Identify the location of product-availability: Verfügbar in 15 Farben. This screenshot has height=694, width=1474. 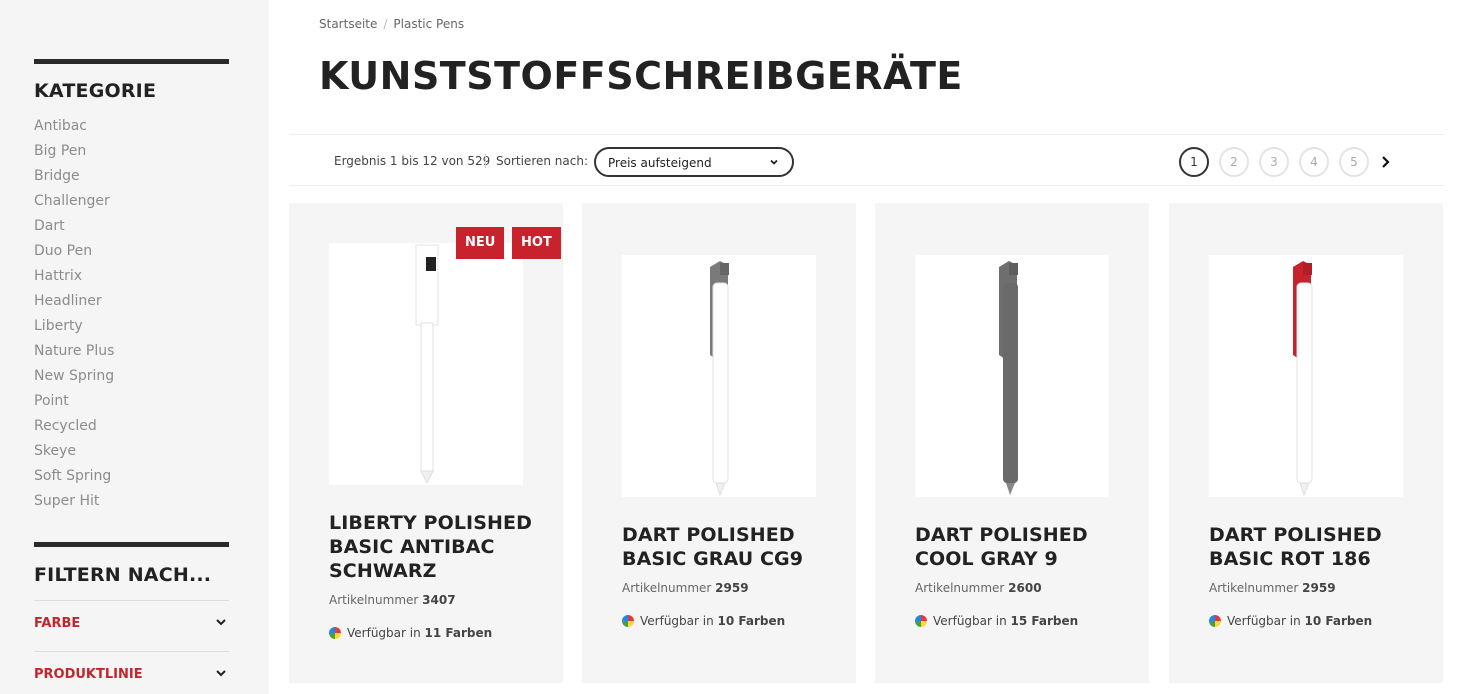
(996, 621).